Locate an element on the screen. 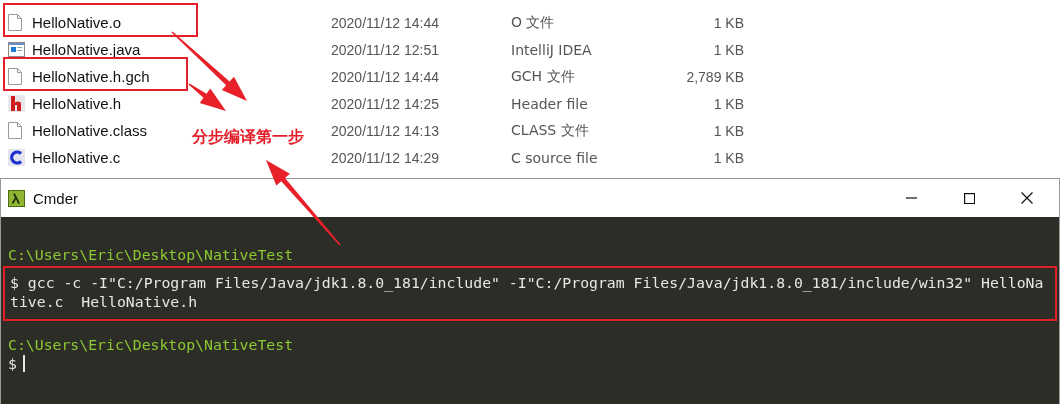 The width and height of the screenshot is (1064, 404). file-name: HelloNative.h is located at coordinates (77, 103).